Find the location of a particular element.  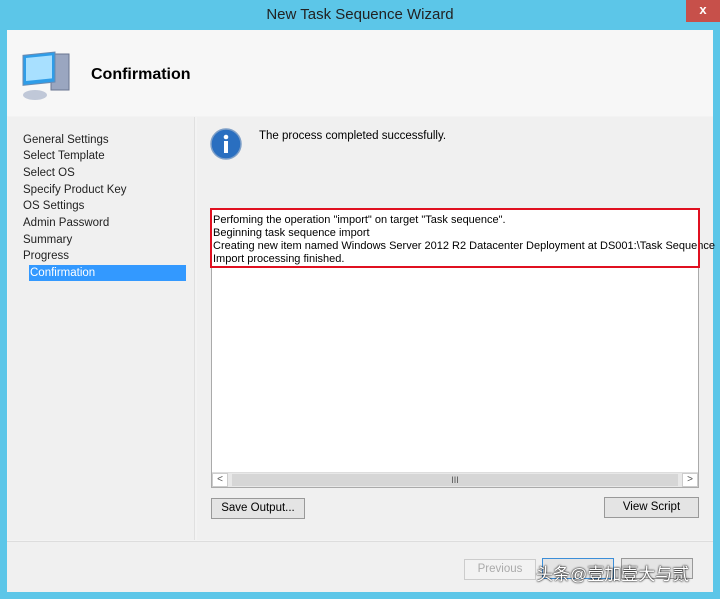

step-os-settings: OS Settings is located at coordinates (54, 206).